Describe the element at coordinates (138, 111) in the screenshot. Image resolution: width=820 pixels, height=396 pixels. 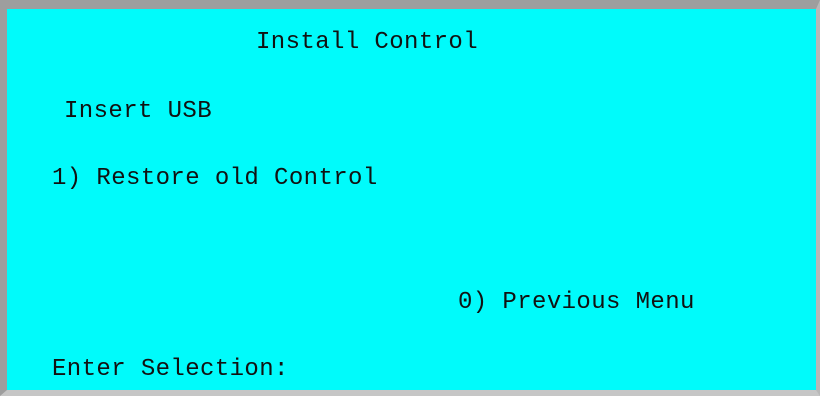
I see `insert-usb-instruction: Insert USB` at that location.